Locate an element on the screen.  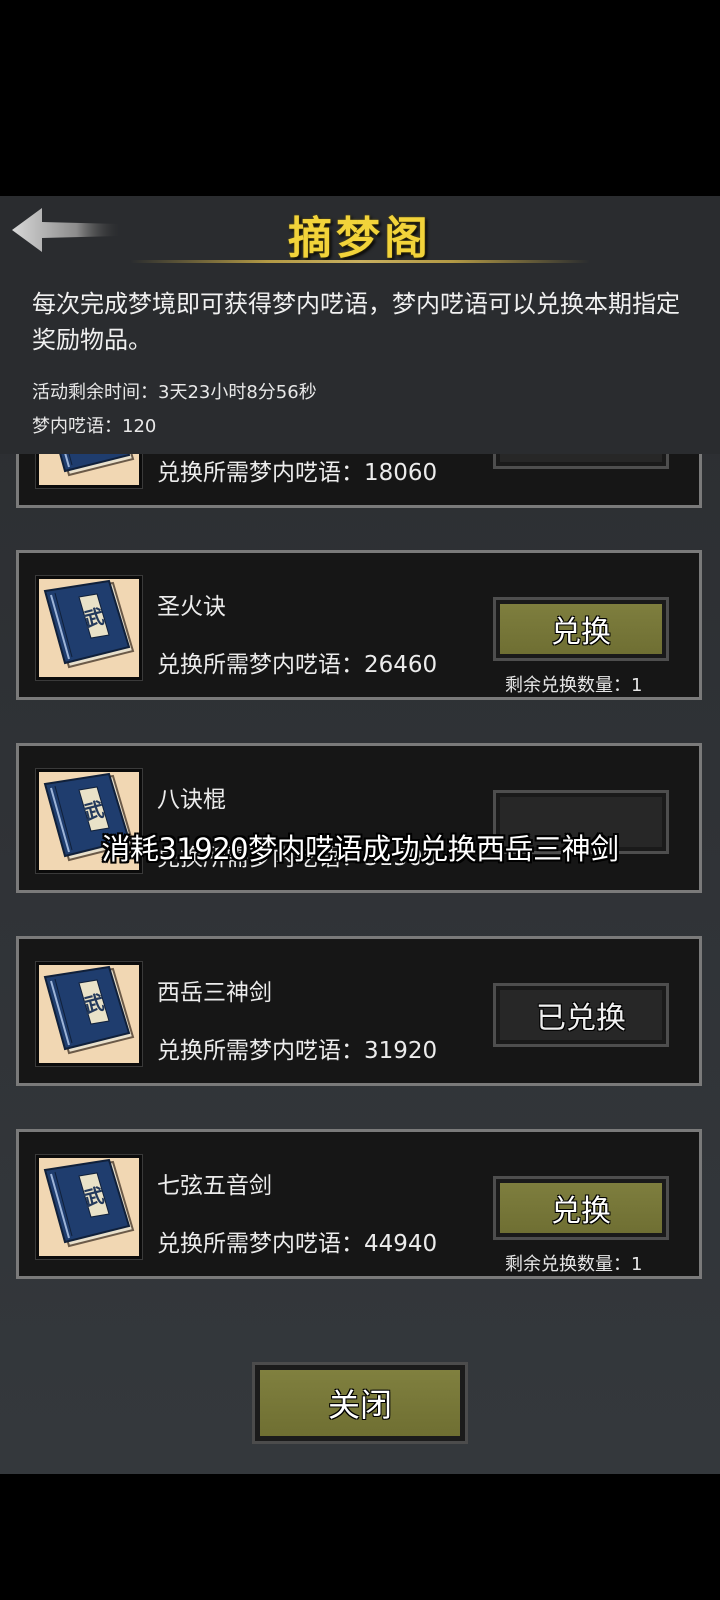
reward-name: 七弦五音剑 is located at coordinates (214, 1186).